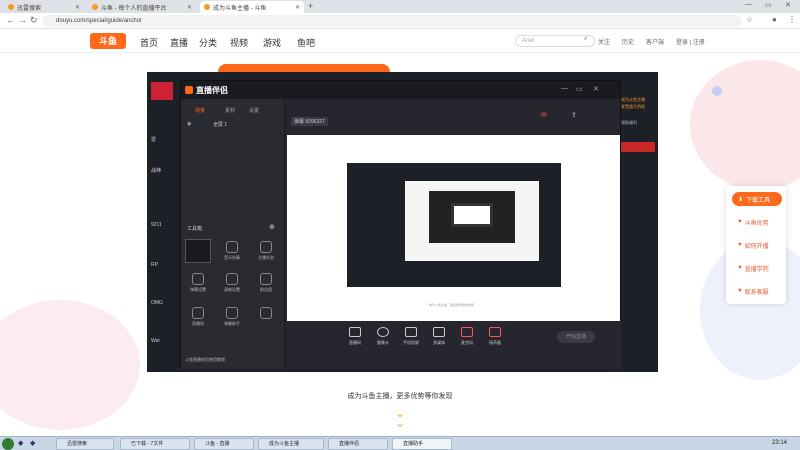 This screenshot has width=800, height=450. What do you see at coordinates (544, 115) in the screenshot?
I see `notification-icon: ✉` at bounding box center [544, 115].